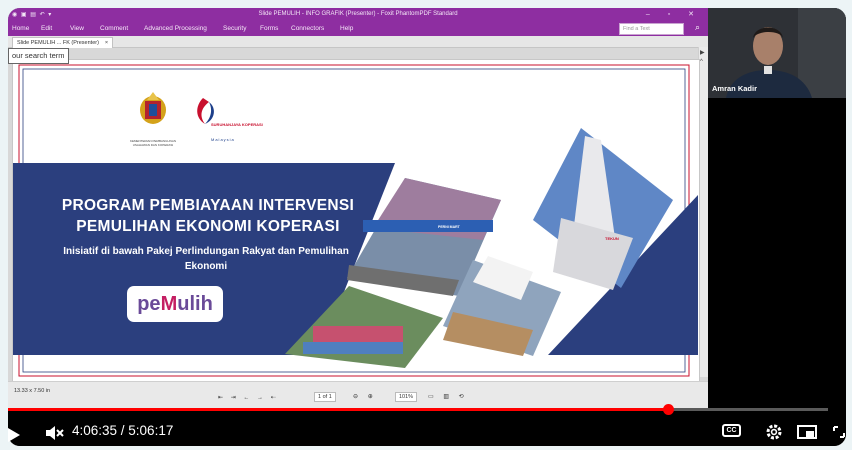  I want to click on menu-view: View, so click(77, 28).